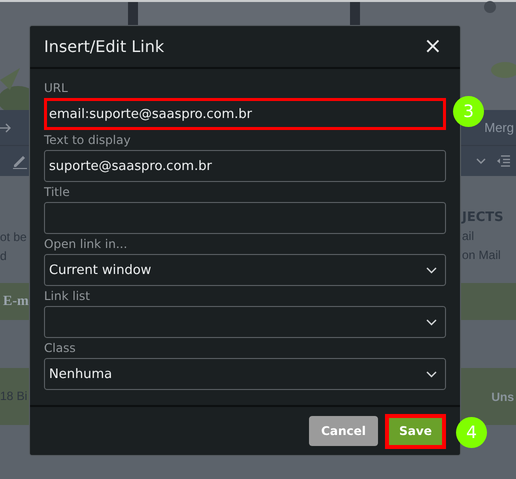 The width and height of the screenshot is (516, 479). What do you see at coordinates (245, 166) in the screenshot?
I see `input-field: suporte@saaspro.com.br` at bounding box center [245, 166].